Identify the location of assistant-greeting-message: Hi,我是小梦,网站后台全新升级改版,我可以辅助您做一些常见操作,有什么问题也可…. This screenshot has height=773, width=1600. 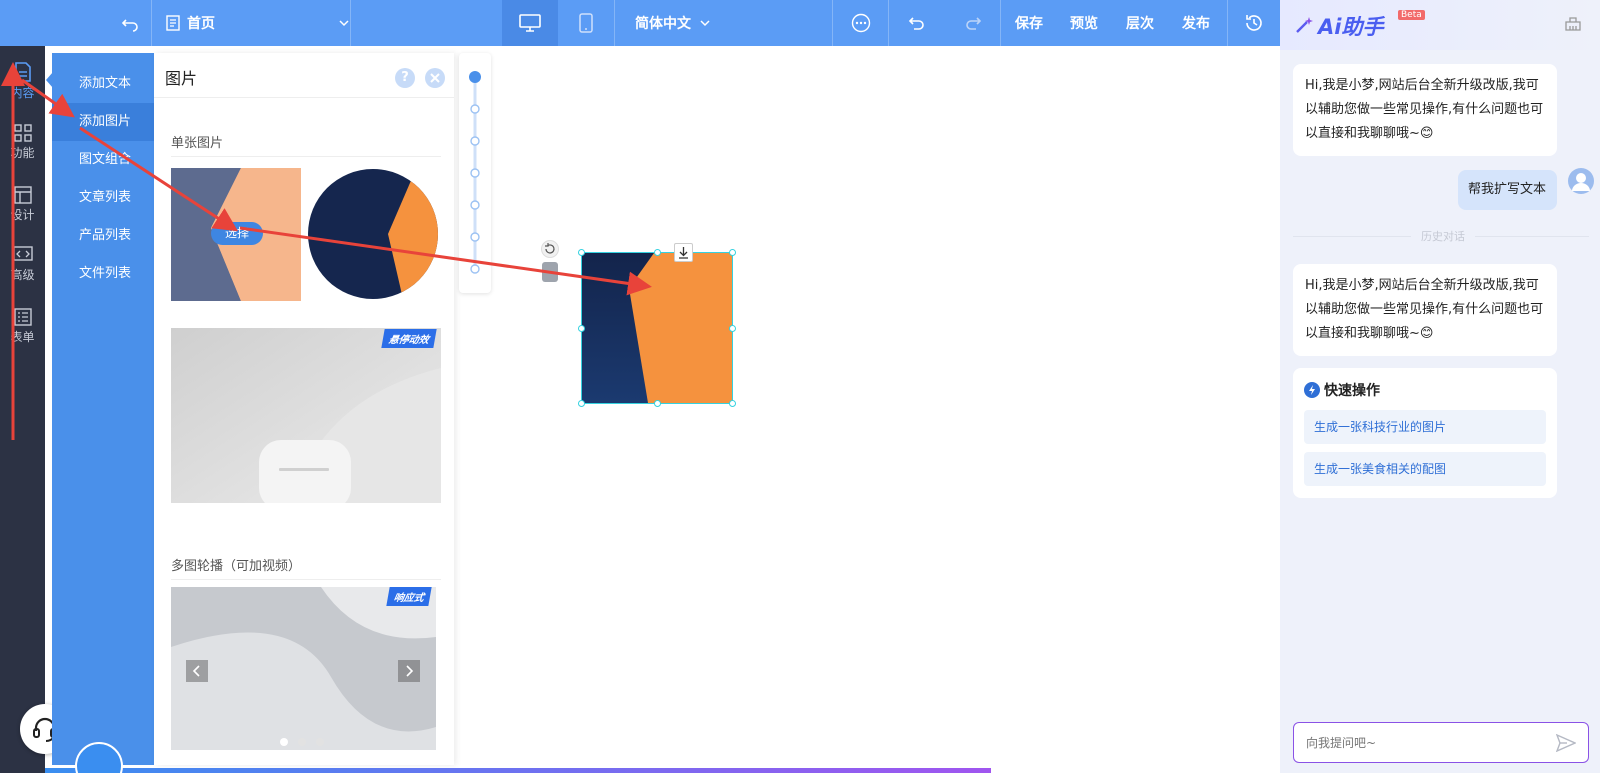
(1425, 110).